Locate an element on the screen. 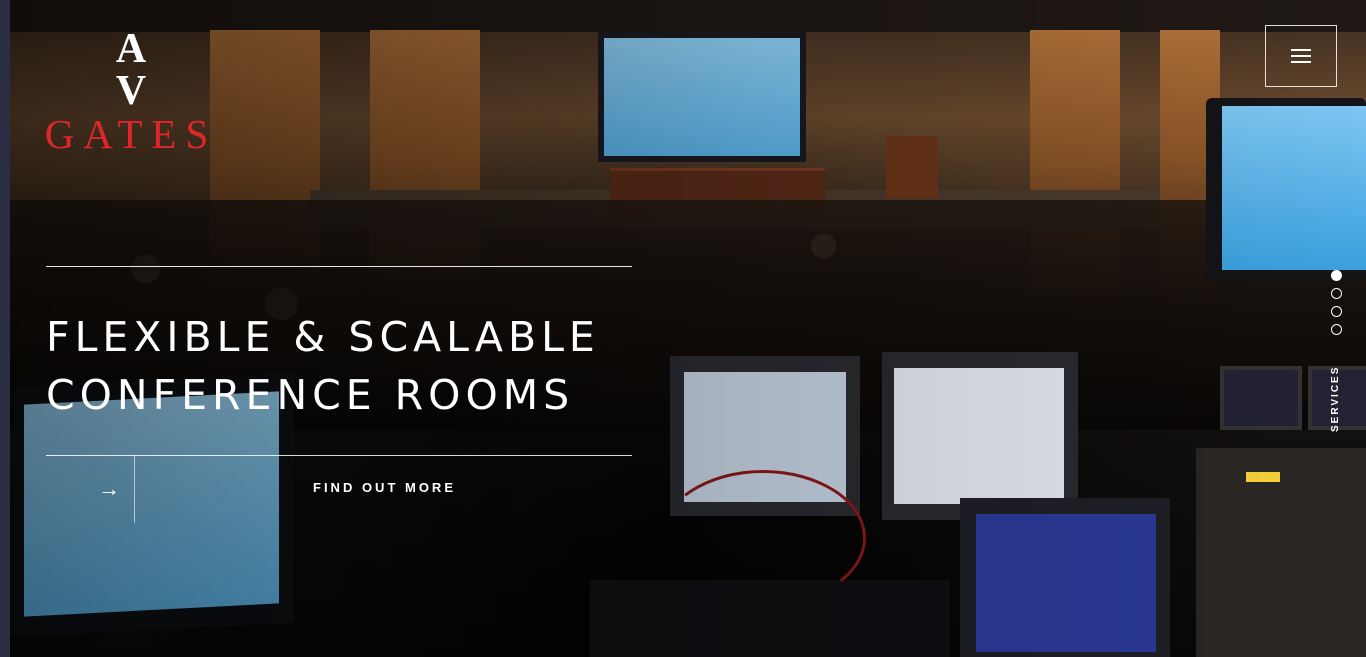  logo-top-text: A V is located at coordinates (148, 70).